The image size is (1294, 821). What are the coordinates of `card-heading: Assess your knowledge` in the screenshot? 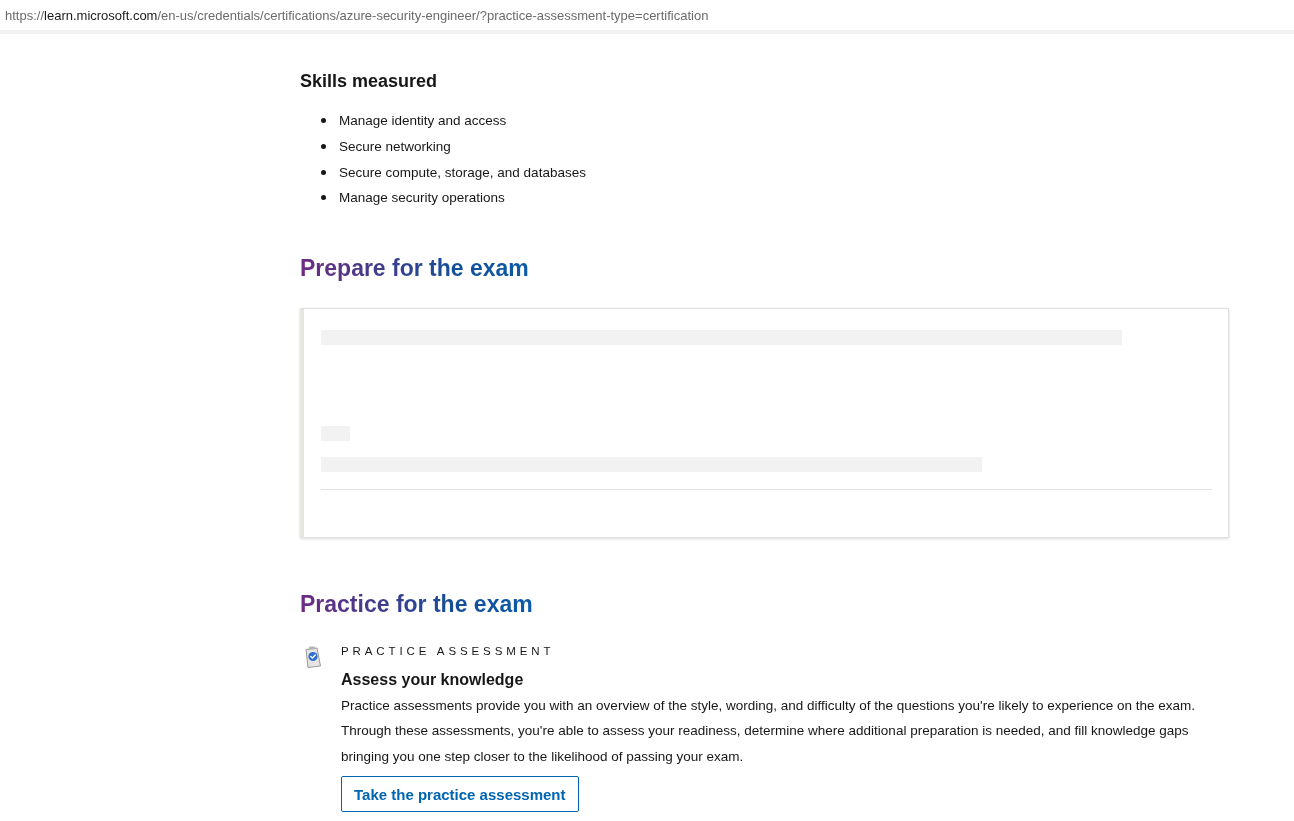 It's located at (433, 679).